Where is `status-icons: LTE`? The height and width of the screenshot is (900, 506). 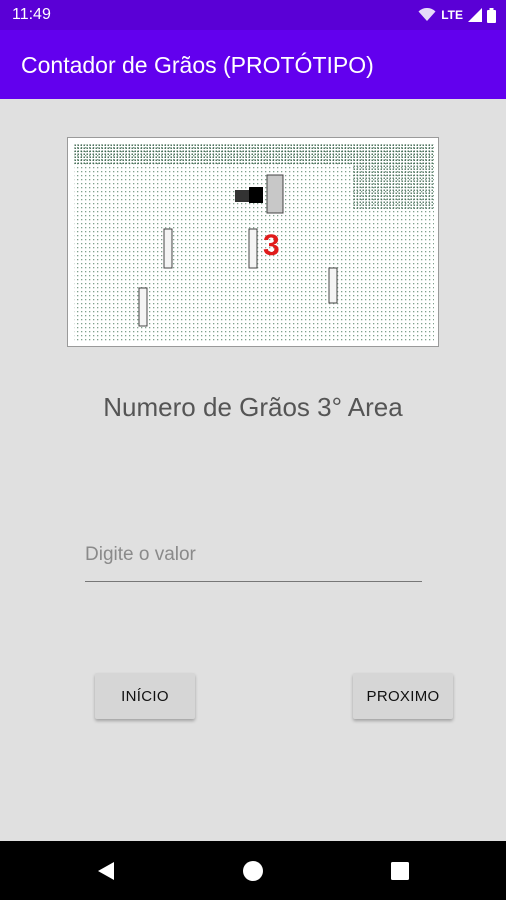
status-icons: LTE is located at coordinates (457, 15).